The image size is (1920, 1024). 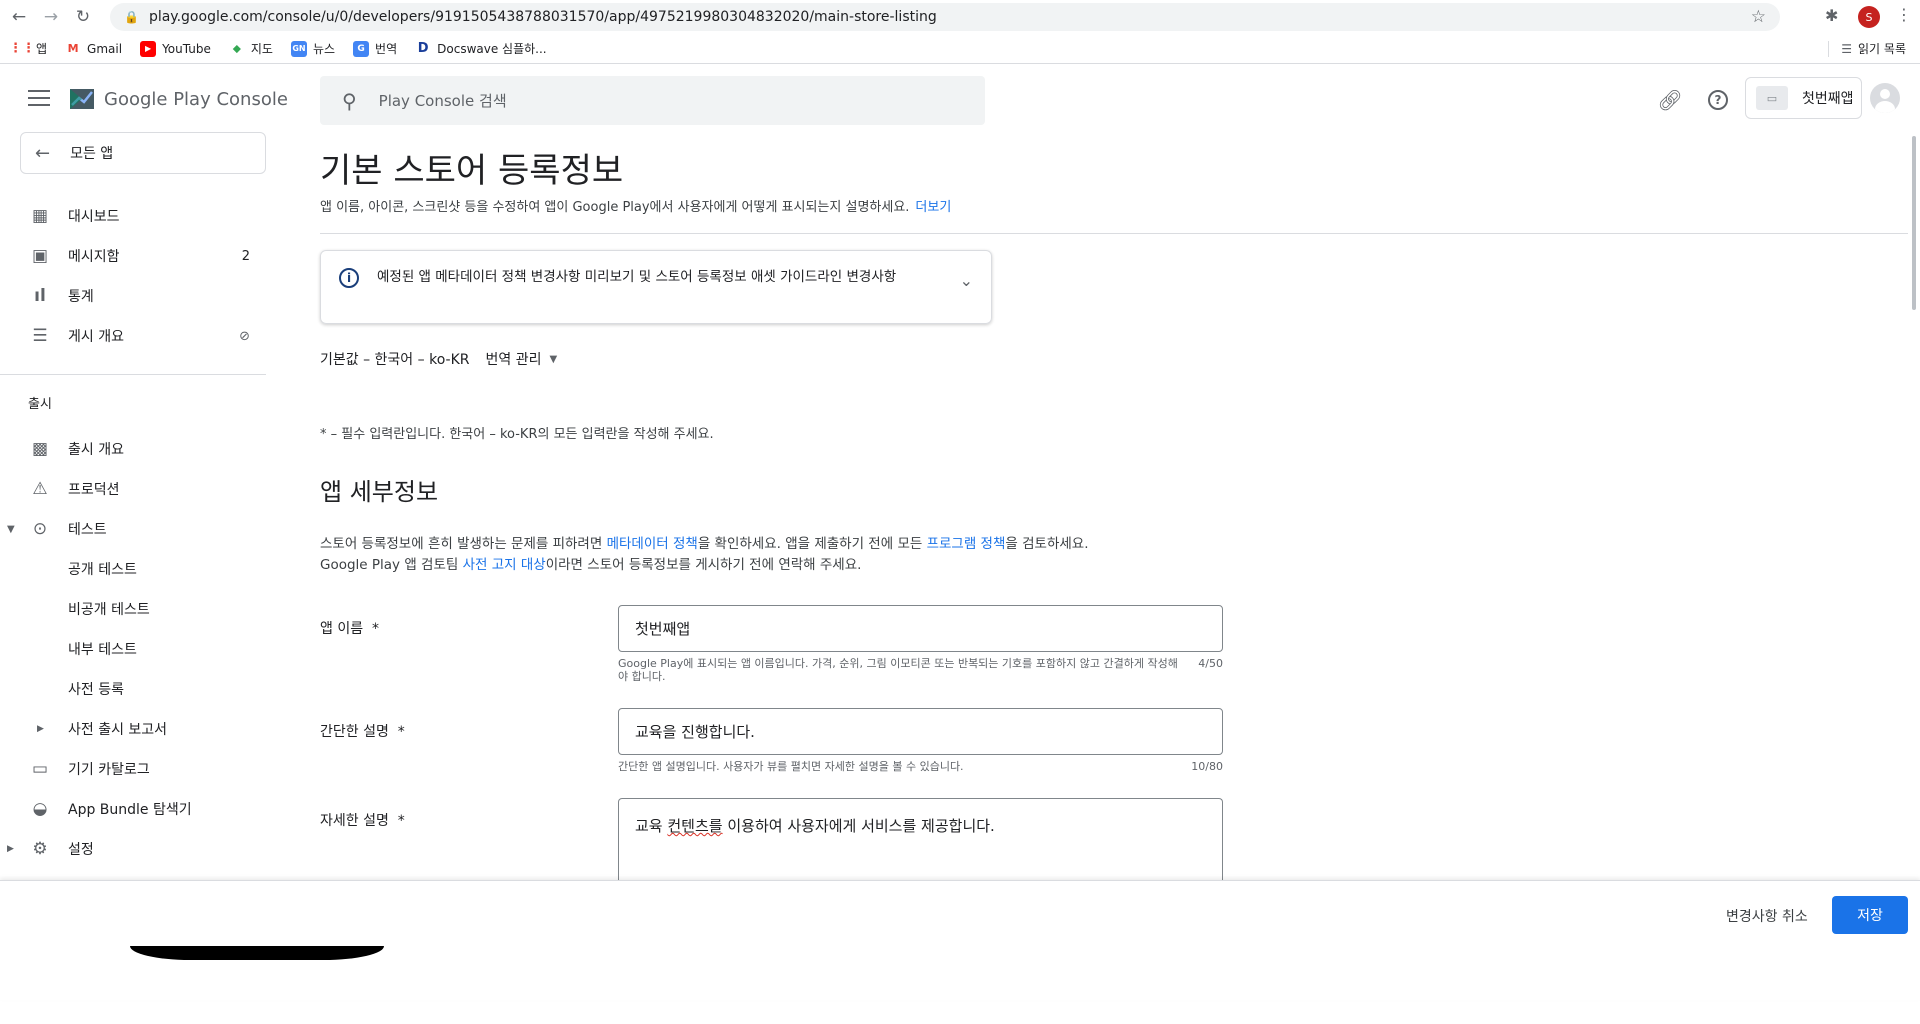 What do you see at coordinates (133, 769) in the screenshot?
I see `sidebar-item-device-catalog: ▭ 기기 카탈로그` at bounding box center [133, 769].